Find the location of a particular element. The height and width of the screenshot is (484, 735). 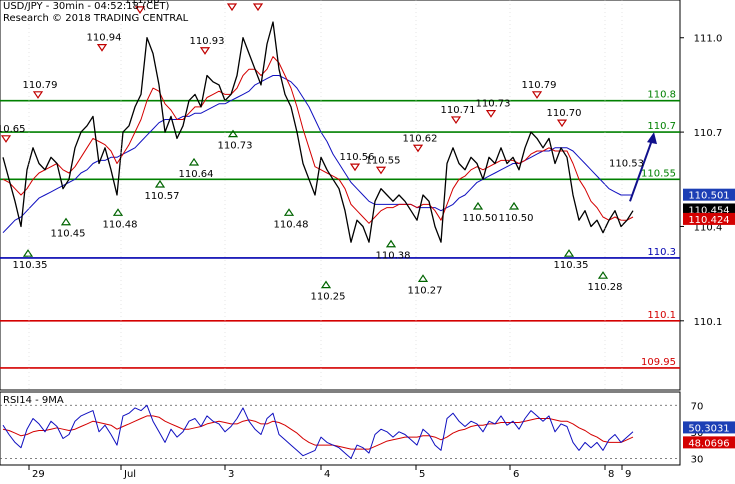

x-tick-label-5: 6 is located at coordinates (516, 474).